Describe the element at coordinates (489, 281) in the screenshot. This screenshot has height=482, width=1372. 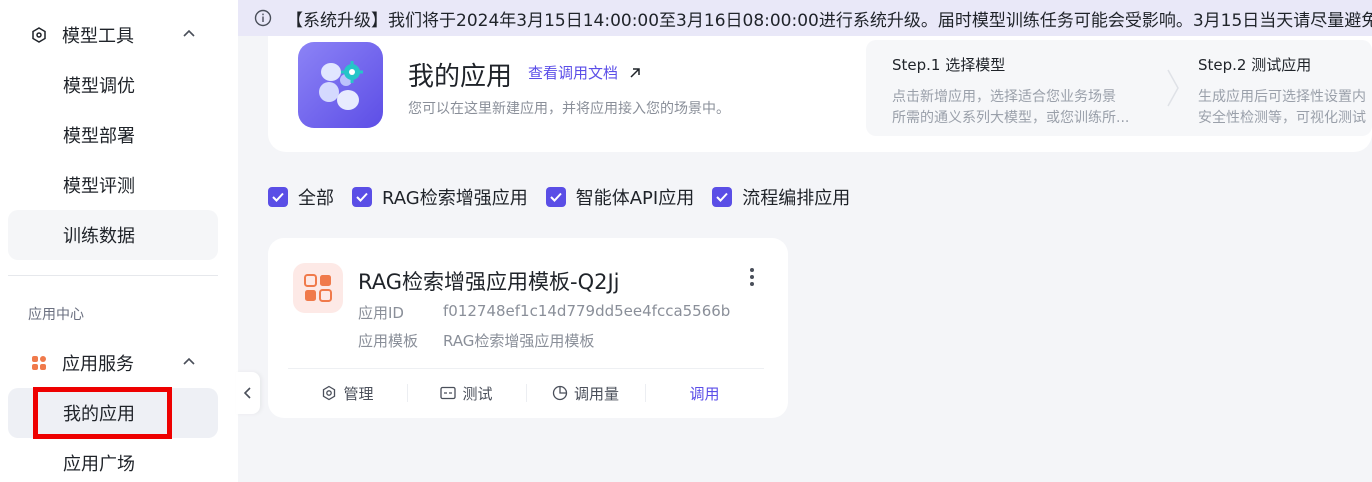
I see `app-card-title: RAG检索增强应用模板-Q2Jj` at that location.